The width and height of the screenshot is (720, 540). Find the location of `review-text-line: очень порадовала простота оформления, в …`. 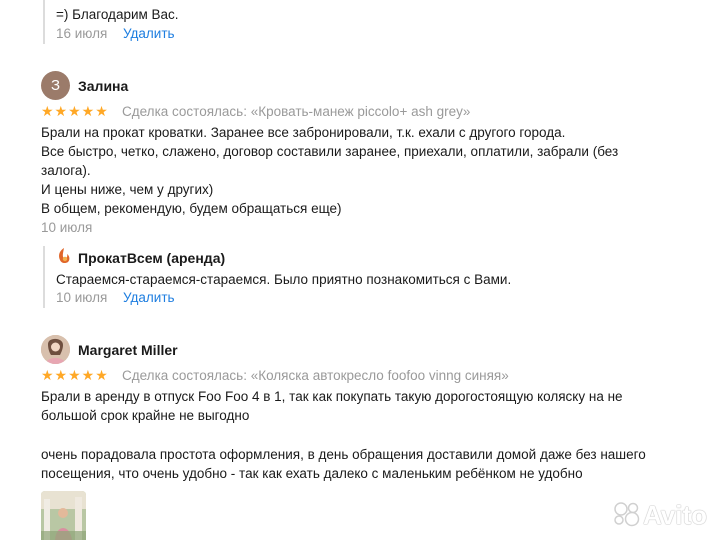

review-text-line: очень порадовала простота оформления, в … is located at coordinates (343, 454).